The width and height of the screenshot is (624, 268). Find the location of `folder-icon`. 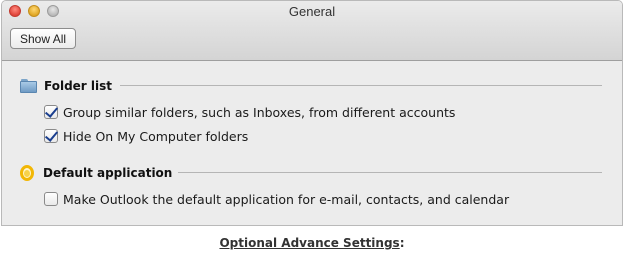

folder-icon is located at coordinates (28, 86).